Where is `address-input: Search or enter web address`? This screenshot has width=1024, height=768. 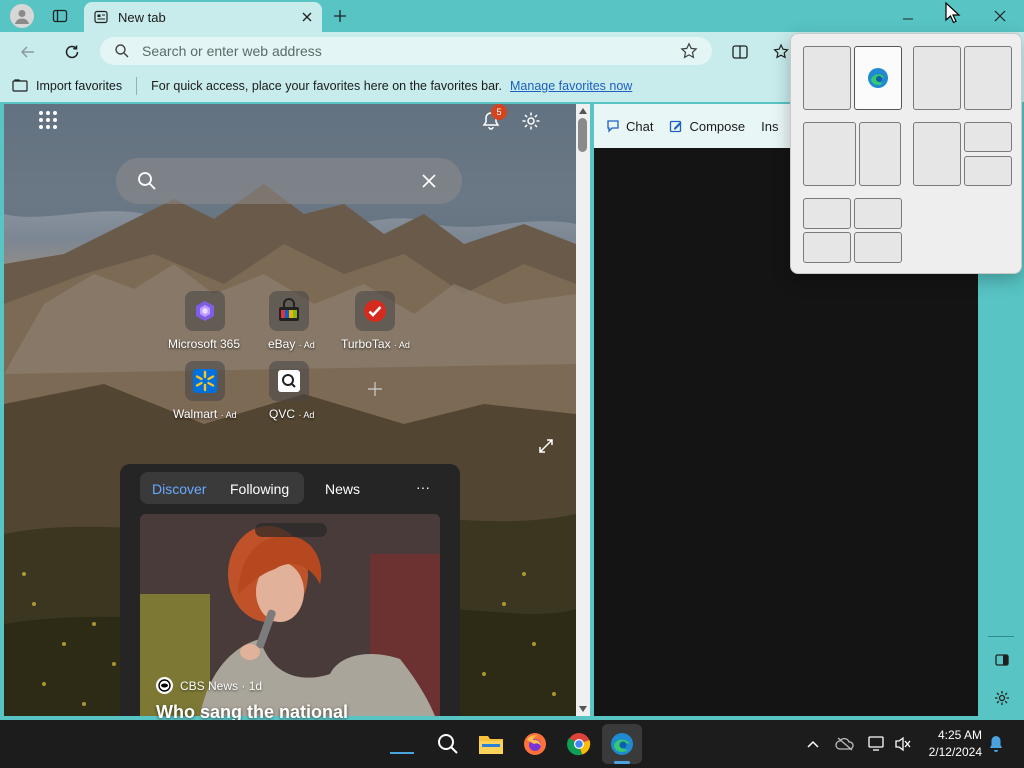
address-input: Search or enter web address is located at coordinates (405, 51).